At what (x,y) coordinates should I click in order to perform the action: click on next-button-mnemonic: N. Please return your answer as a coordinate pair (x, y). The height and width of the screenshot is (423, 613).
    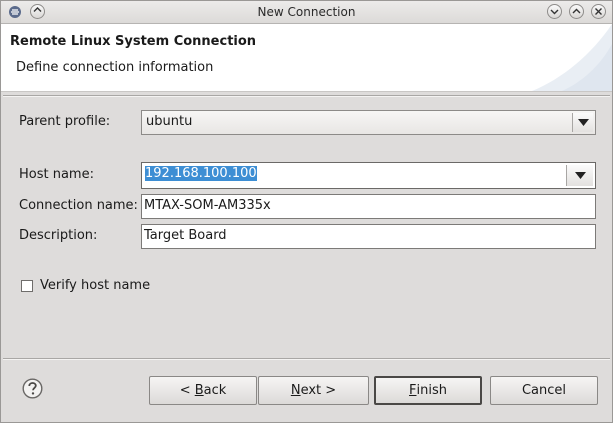
    Looking at the image, I should click on (295, 390).